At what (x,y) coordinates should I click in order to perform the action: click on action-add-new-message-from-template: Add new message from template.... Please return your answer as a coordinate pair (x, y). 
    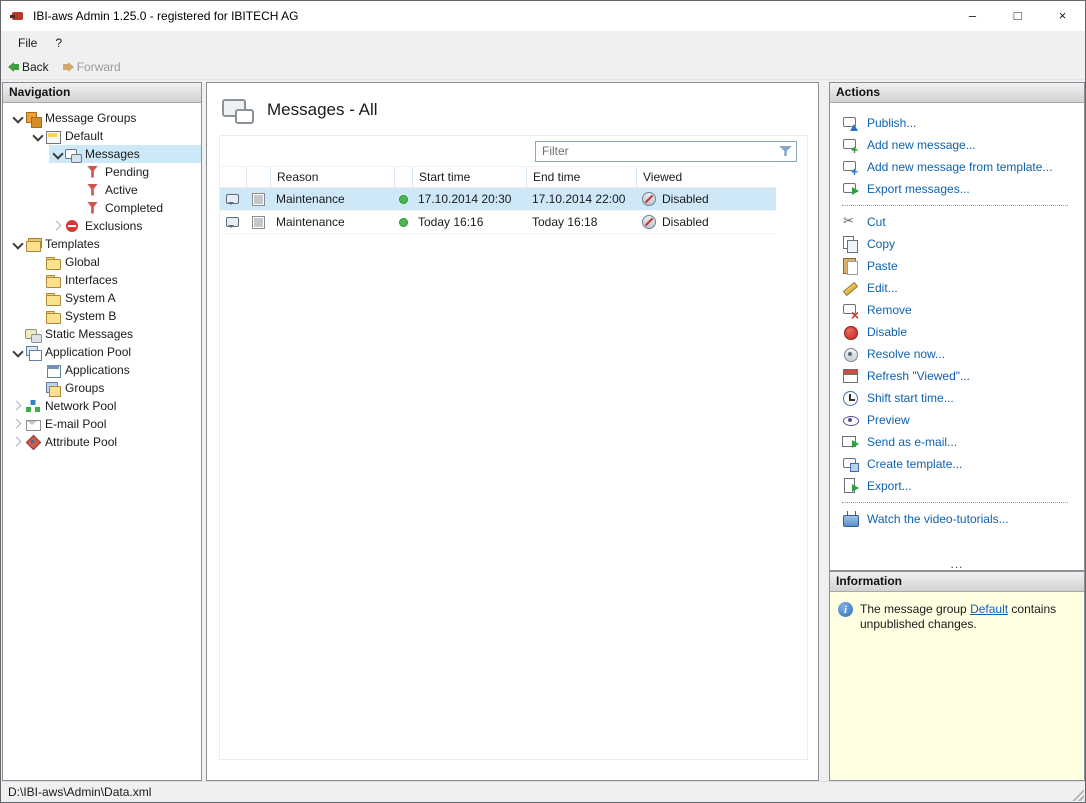
    Looking at the image, I should click on (960, 167).